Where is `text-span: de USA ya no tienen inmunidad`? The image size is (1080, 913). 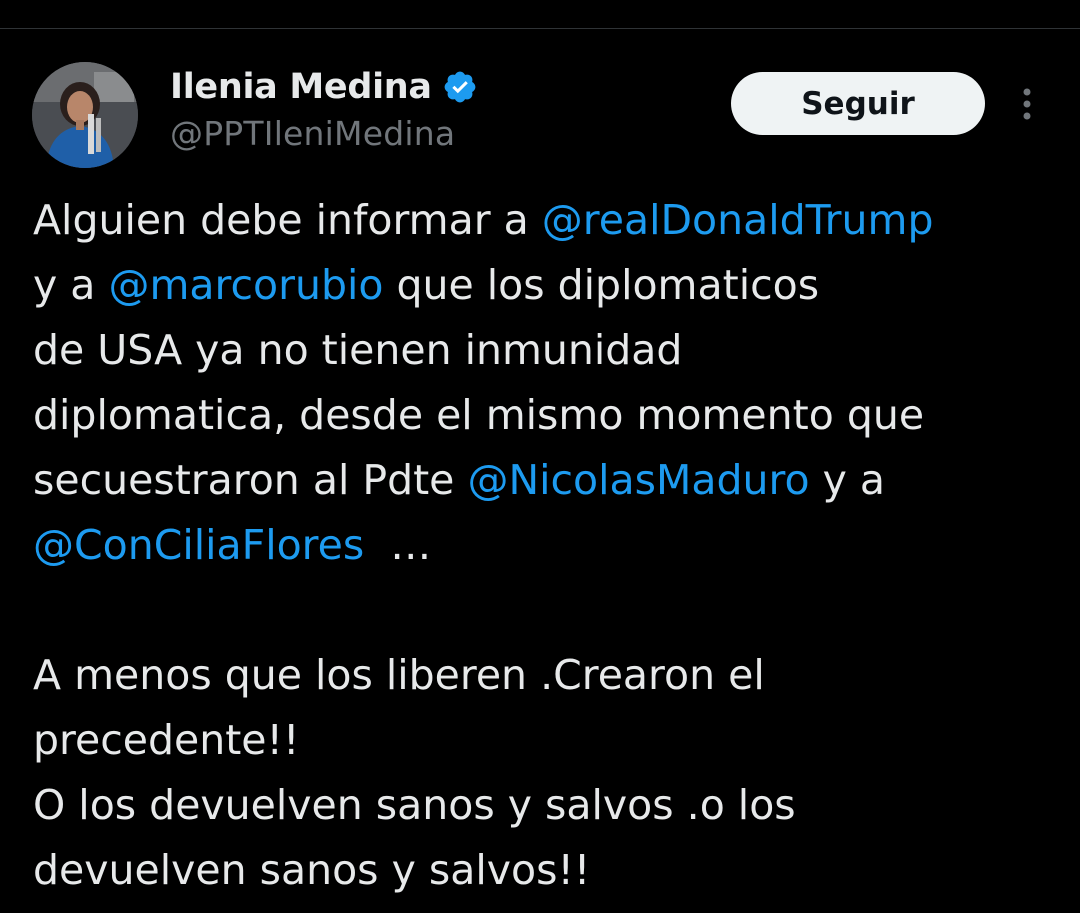 text-span: de USA ya no tienen inmunidad is located at coordinates (358, 350).